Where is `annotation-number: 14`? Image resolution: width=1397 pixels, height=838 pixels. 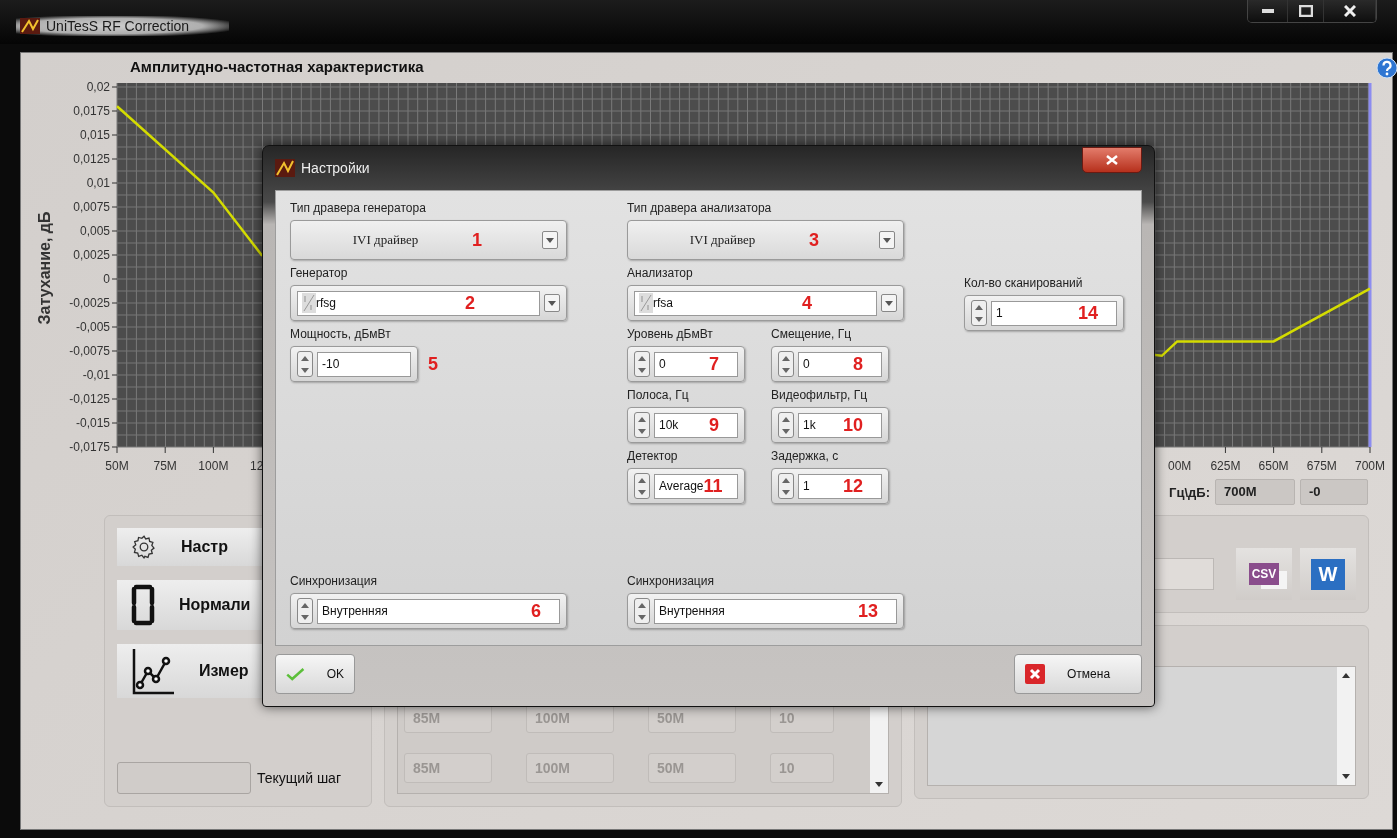
annotation-number: 14 is located at coordinates (1087, 313).